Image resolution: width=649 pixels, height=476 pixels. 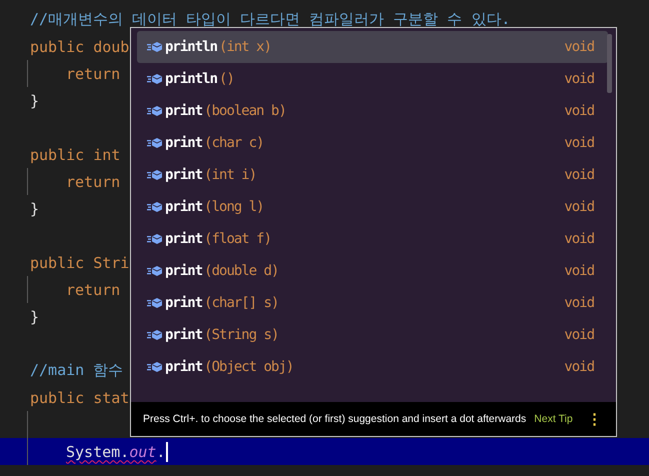 What do you see at coordinates (372, 239) in the screenshot?
I see `suggestion-item: print(float f) void` at bounding box center [372, 239].